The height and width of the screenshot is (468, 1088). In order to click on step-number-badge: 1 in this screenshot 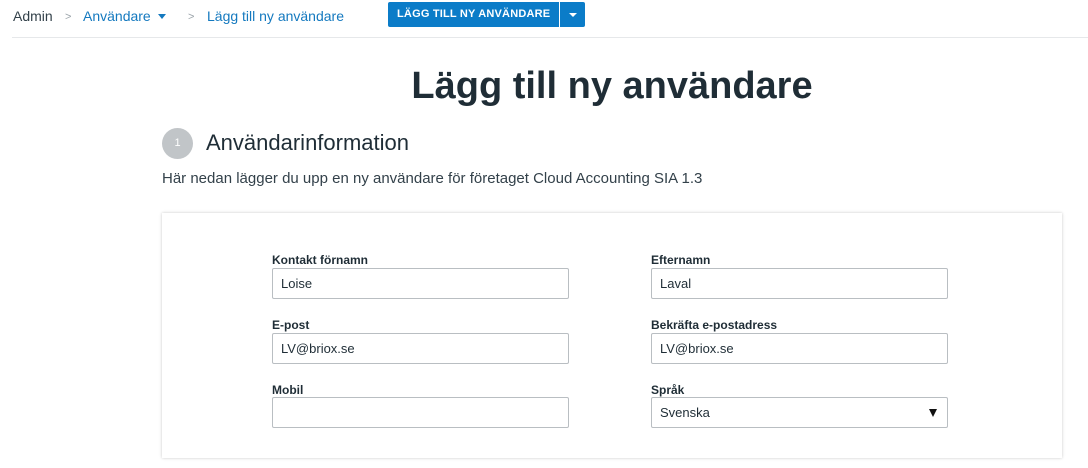, I will do `click(177, 143)`.